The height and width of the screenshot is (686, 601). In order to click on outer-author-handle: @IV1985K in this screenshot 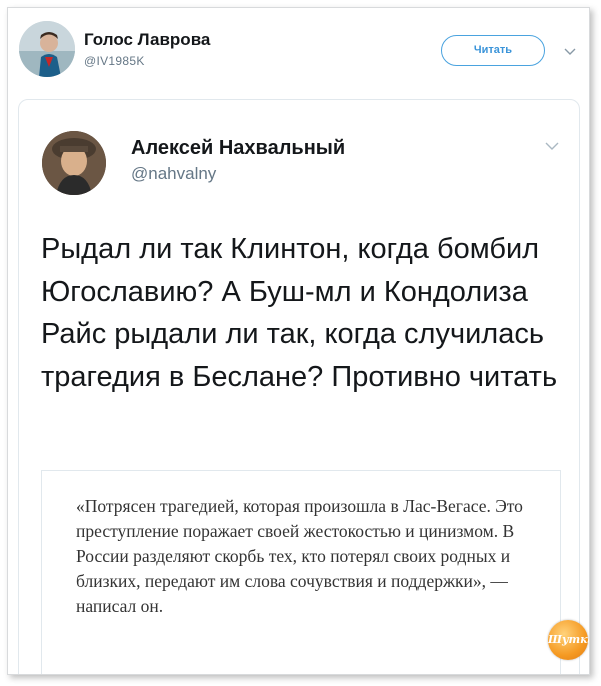, I will do `click(114, 61)`.